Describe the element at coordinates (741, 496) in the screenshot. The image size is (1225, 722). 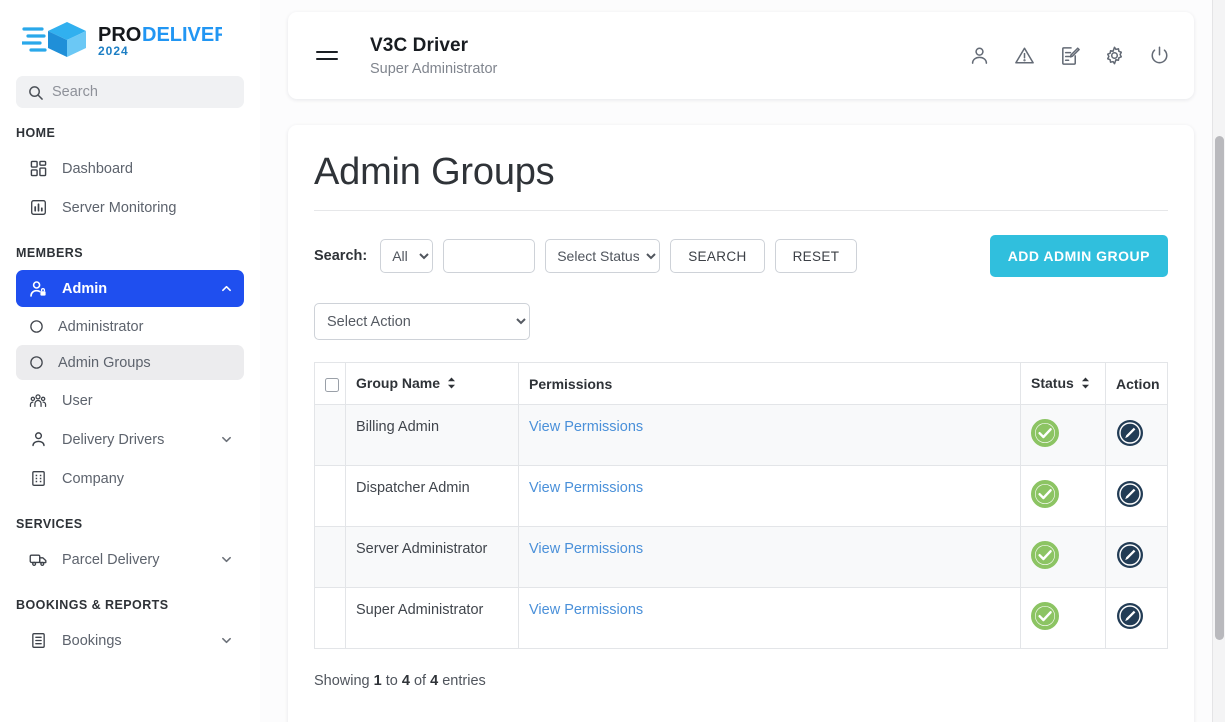
I see `table-row: Dispatcher Admin View Permissions` at that location.